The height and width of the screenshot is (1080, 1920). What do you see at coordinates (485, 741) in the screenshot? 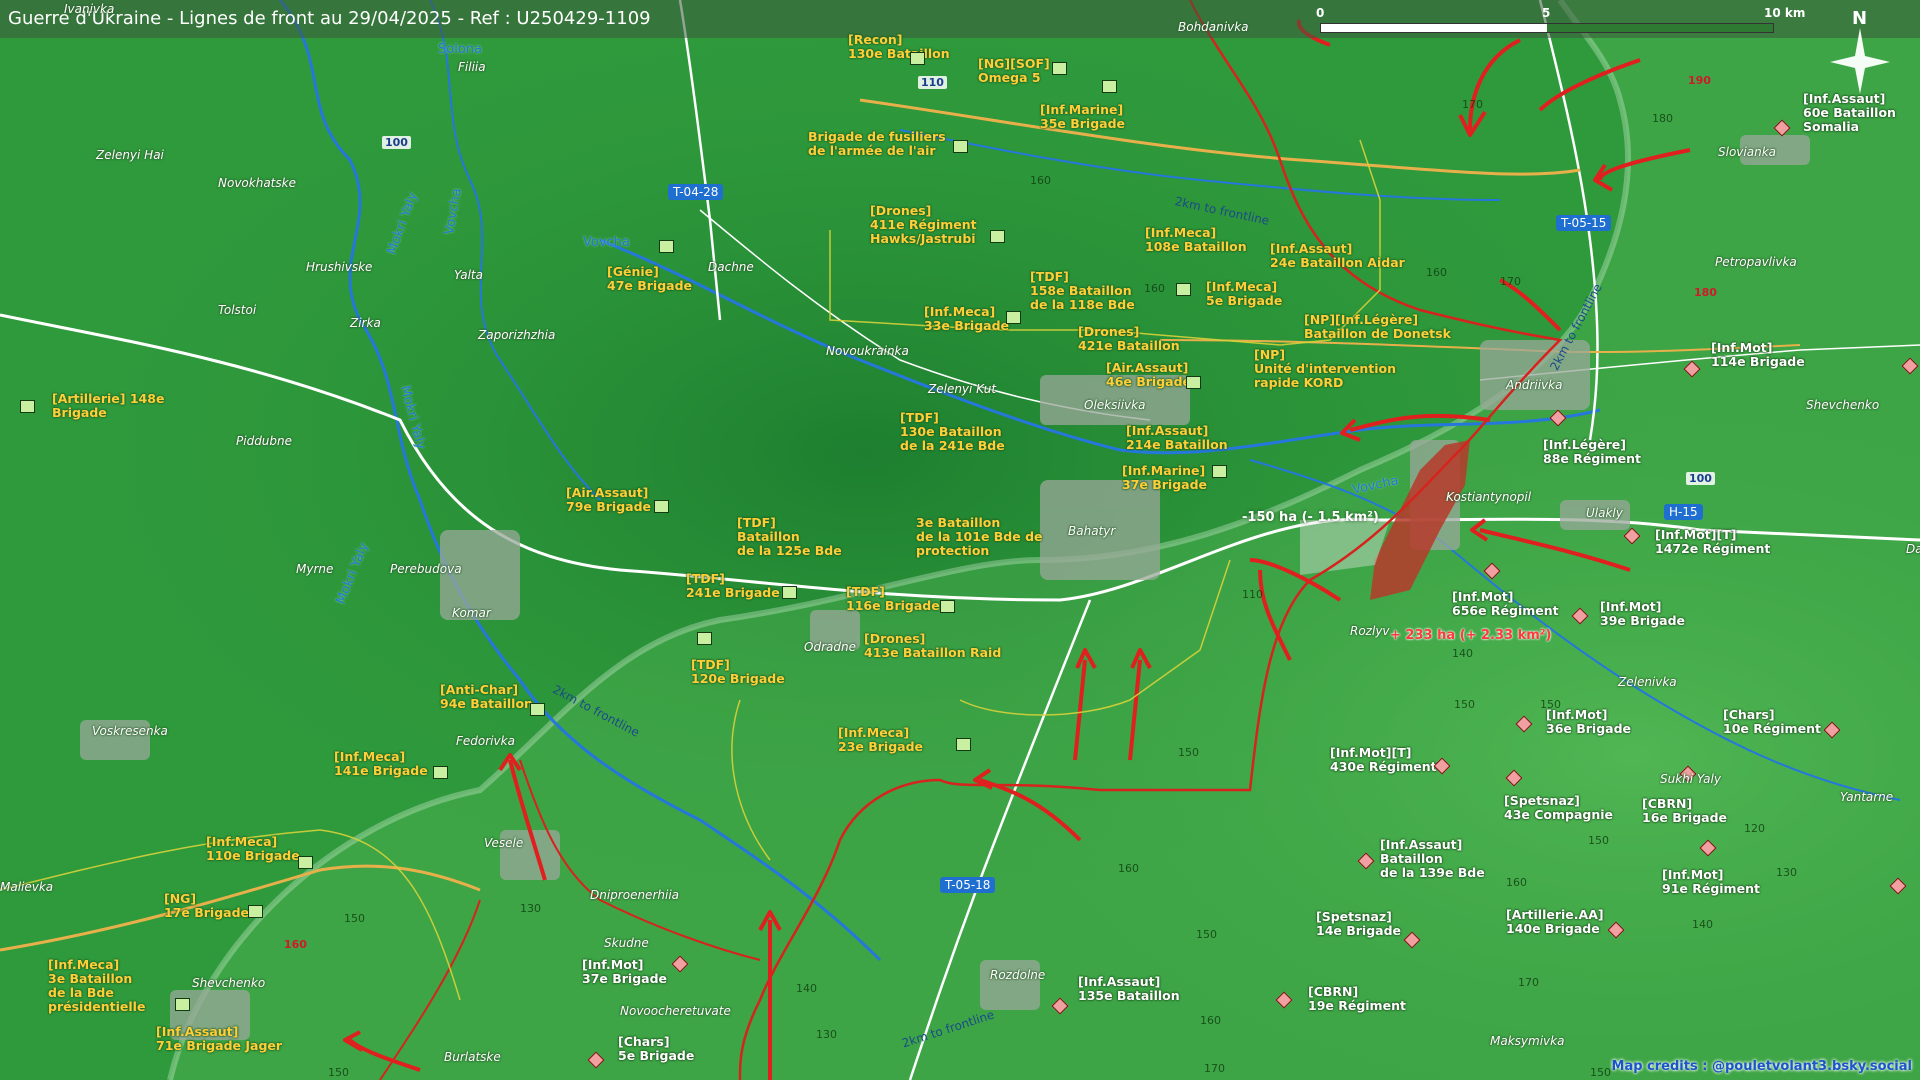
I see `place-label: Fedorivka` at bounding box center [485, 741].